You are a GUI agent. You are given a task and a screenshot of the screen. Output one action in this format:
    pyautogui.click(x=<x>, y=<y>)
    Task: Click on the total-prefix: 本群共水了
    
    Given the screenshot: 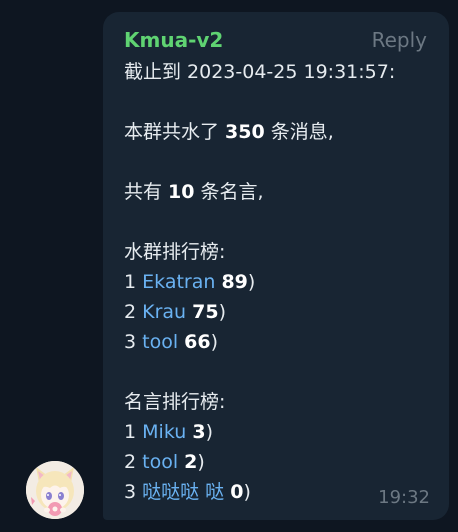 What is the action you would take?
    pyautogui.click(x=175, y=132)
    